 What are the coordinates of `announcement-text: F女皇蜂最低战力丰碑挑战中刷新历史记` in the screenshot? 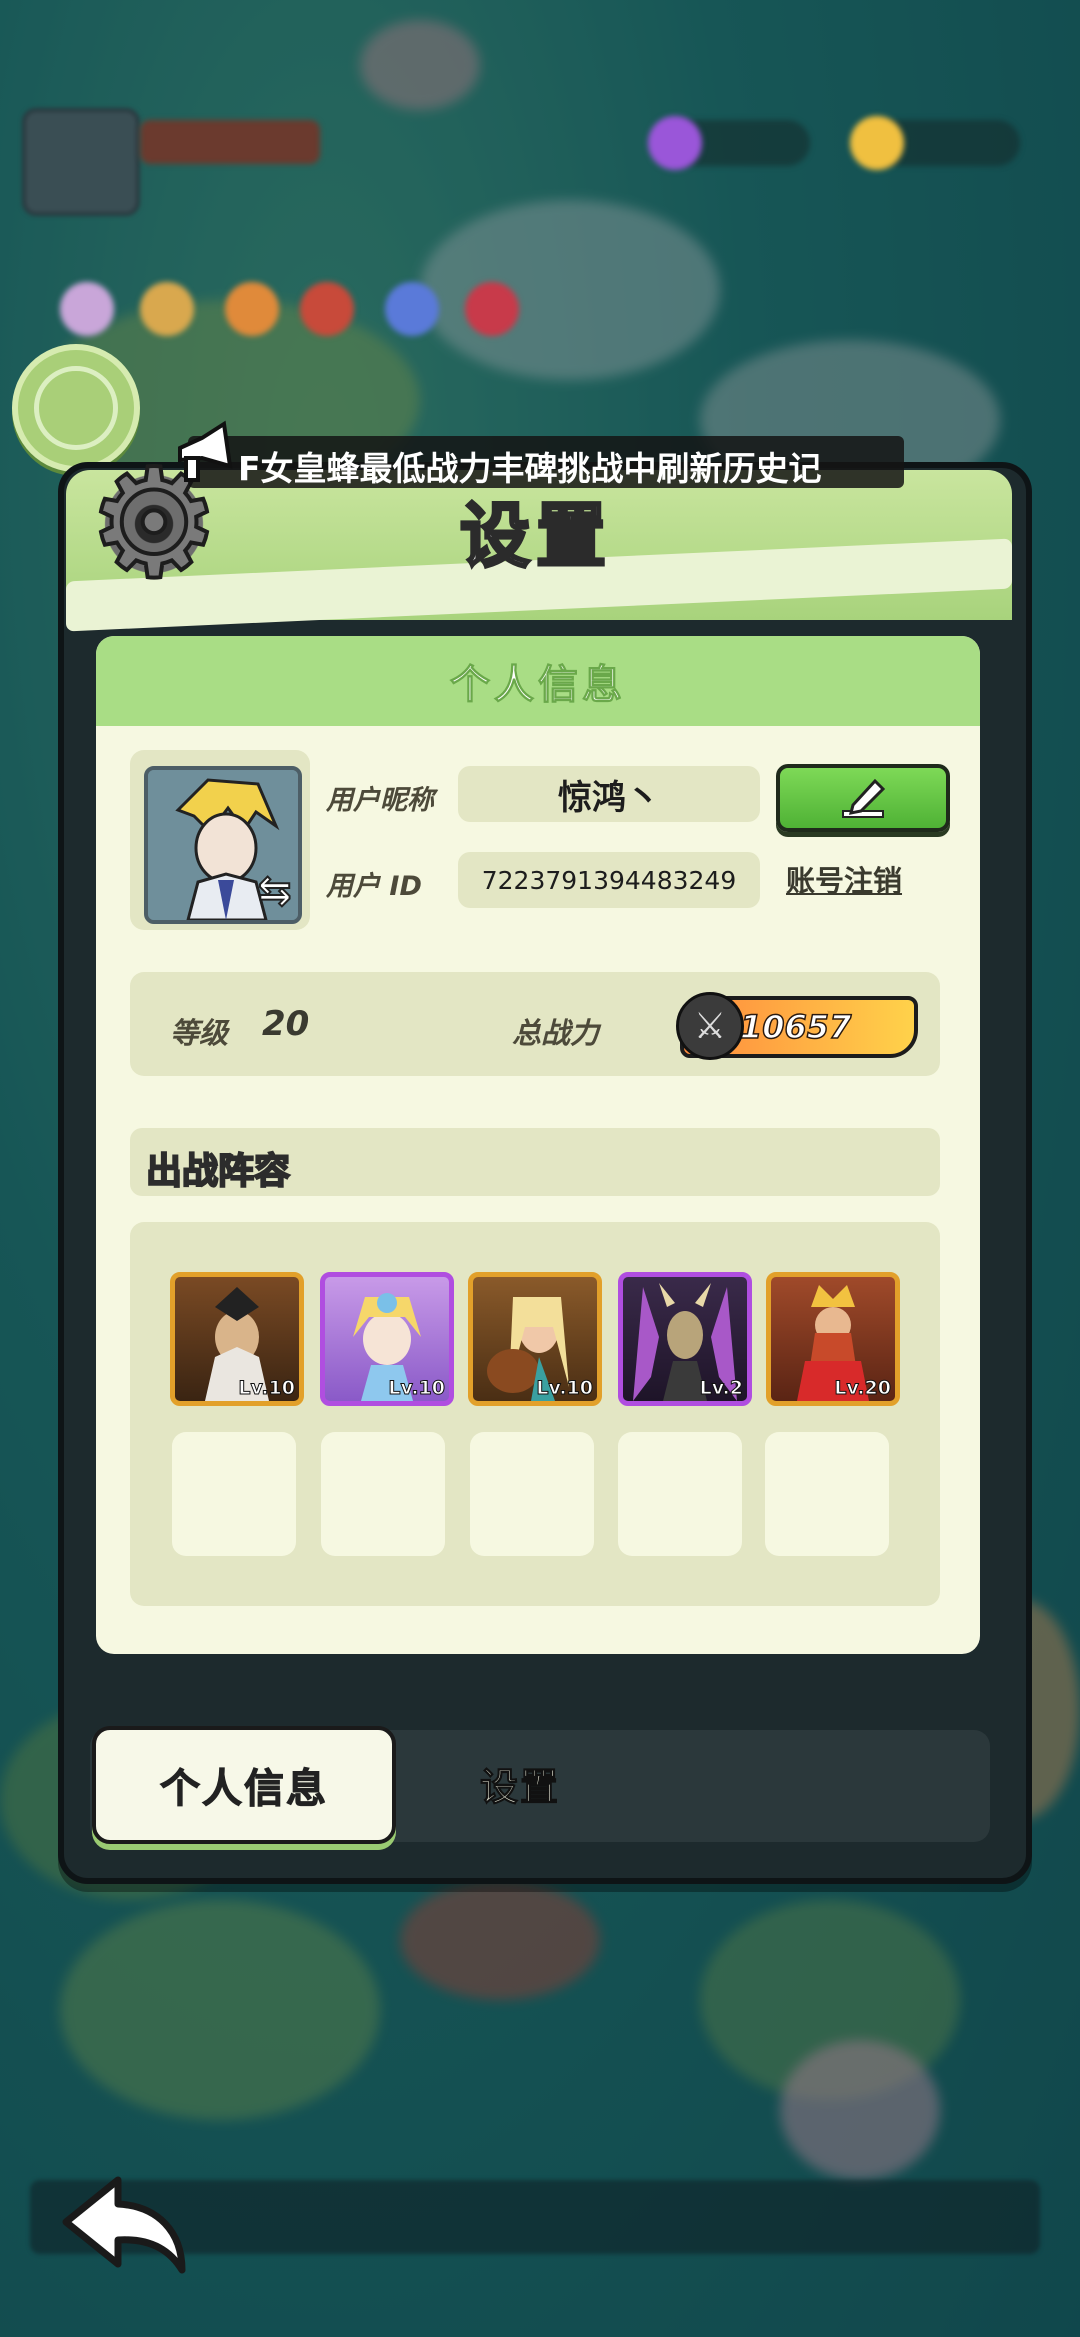 It's located at (530, 468).